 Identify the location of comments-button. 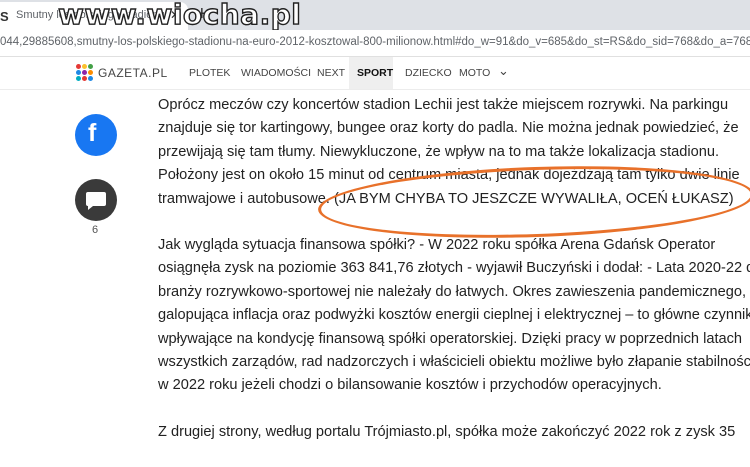
(96, 200).